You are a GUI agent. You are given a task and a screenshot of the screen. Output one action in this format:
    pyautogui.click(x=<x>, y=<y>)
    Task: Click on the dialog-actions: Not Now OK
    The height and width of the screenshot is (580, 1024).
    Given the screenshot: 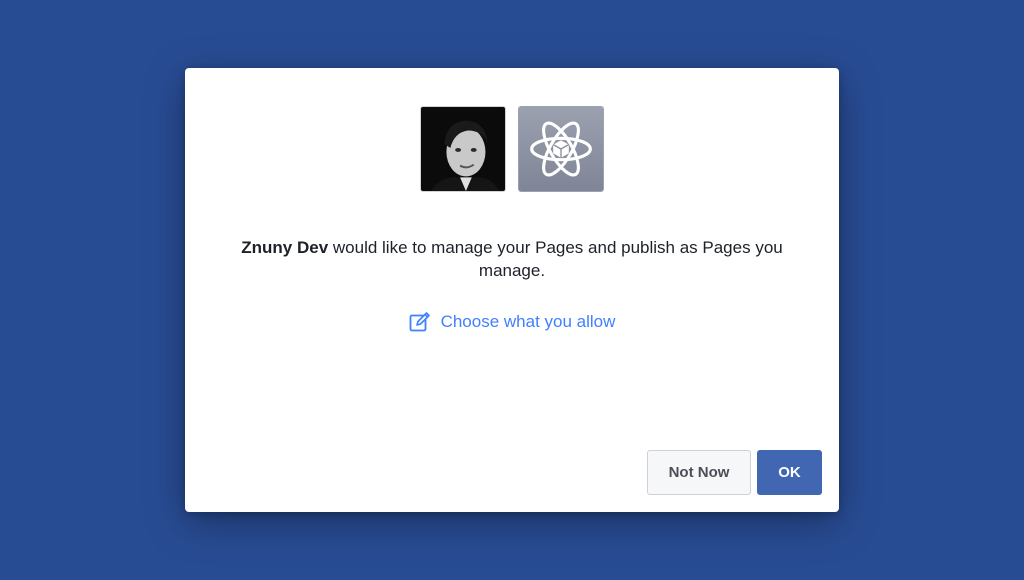 What is the action you would take?
    pyautogui.click(x=734, y=472)
    